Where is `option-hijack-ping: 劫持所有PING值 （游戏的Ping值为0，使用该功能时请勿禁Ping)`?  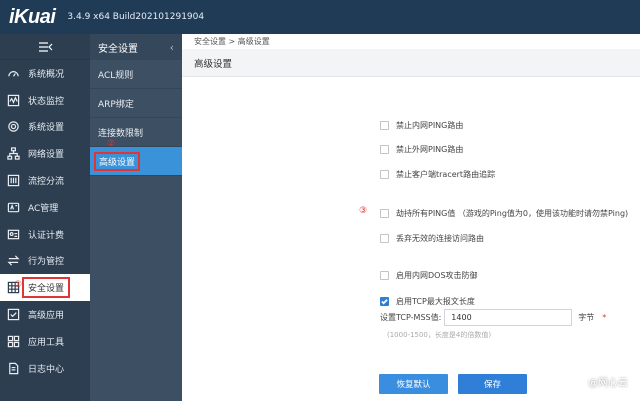 option-hijack-ping: 劫持所有PING值 （游戏的Ping值为0，使用该功能时请勿禁Ping) is located at coordinates (504, 213).